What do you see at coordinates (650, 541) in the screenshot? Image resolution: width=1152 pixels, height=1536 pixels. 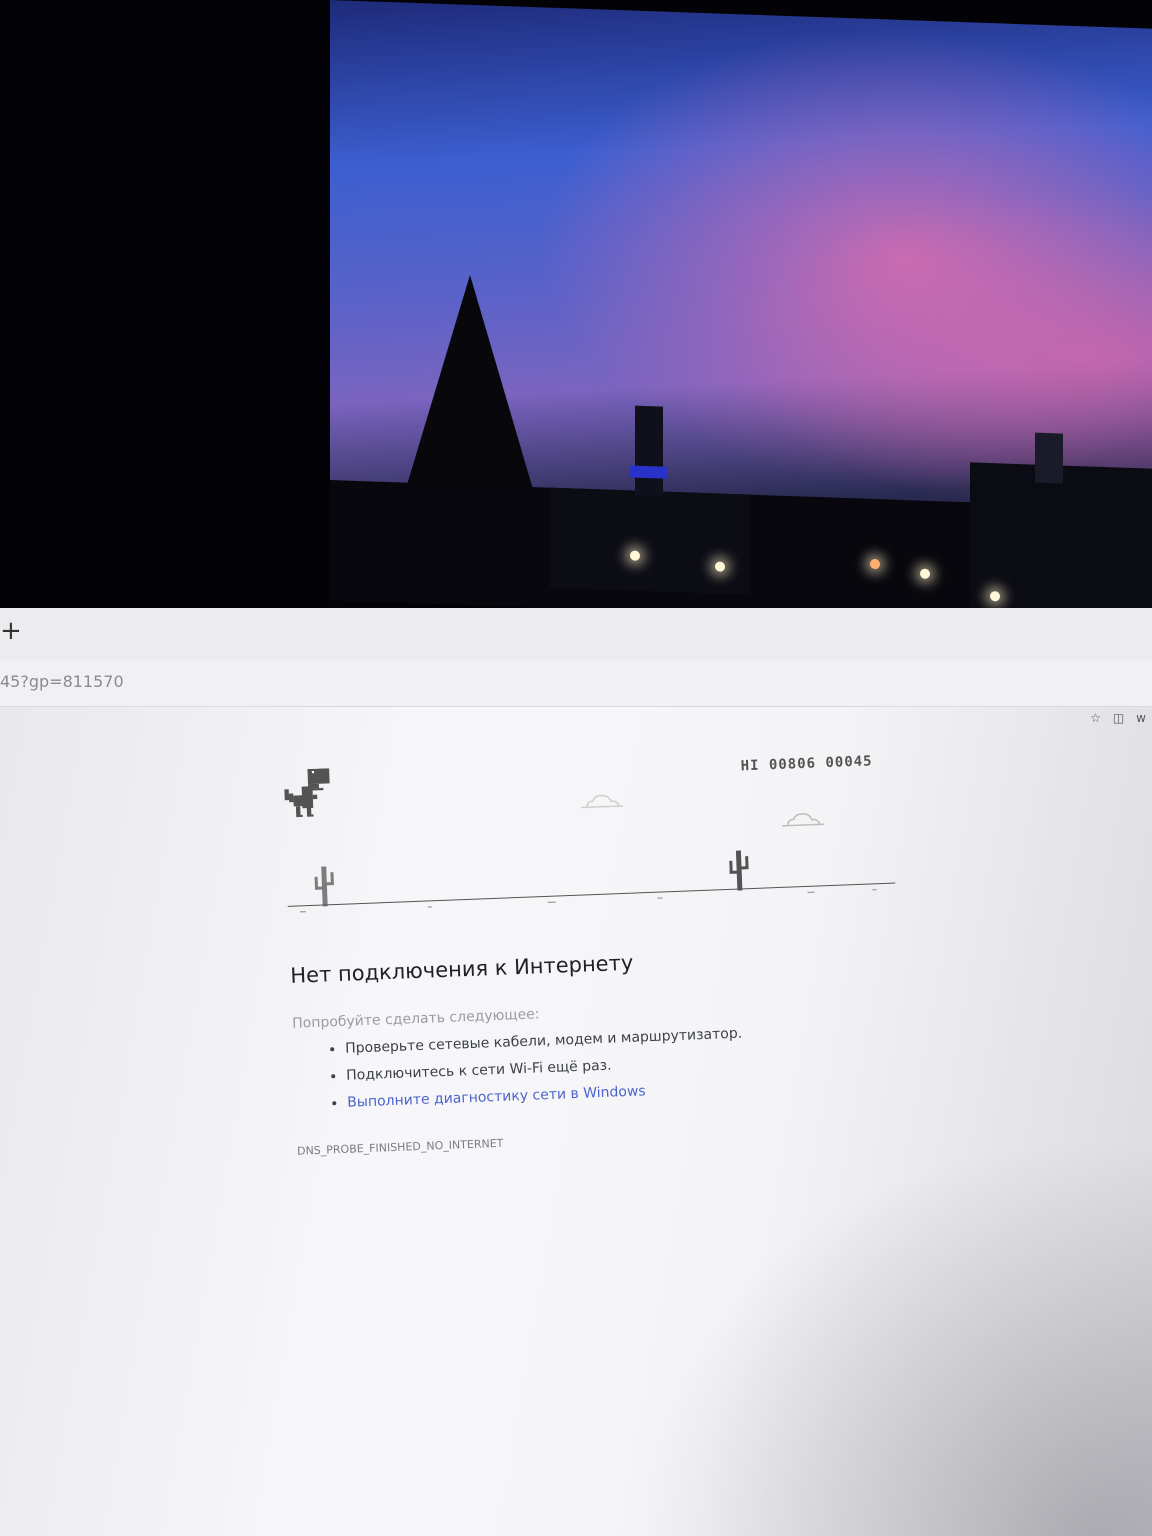 I see `photo-building` at bounding box center [650, 541].